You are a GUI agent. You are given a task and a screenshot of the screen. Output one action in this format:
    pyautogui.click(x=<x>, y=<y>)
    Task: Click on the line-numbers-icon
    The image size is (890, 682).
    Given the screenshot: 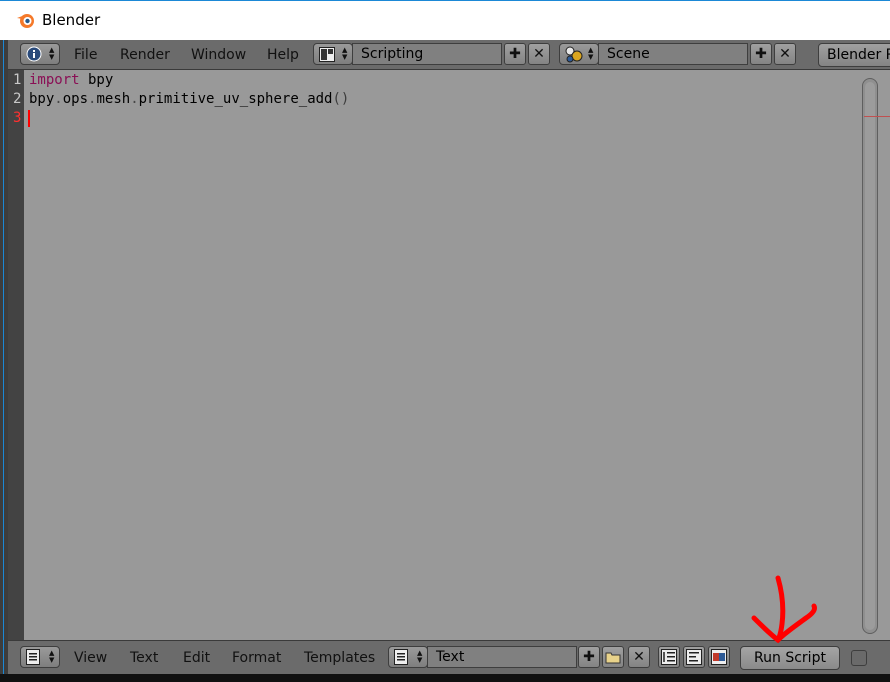 What is the action you would take?
    pyautogui.click(x=669, y=657)
    